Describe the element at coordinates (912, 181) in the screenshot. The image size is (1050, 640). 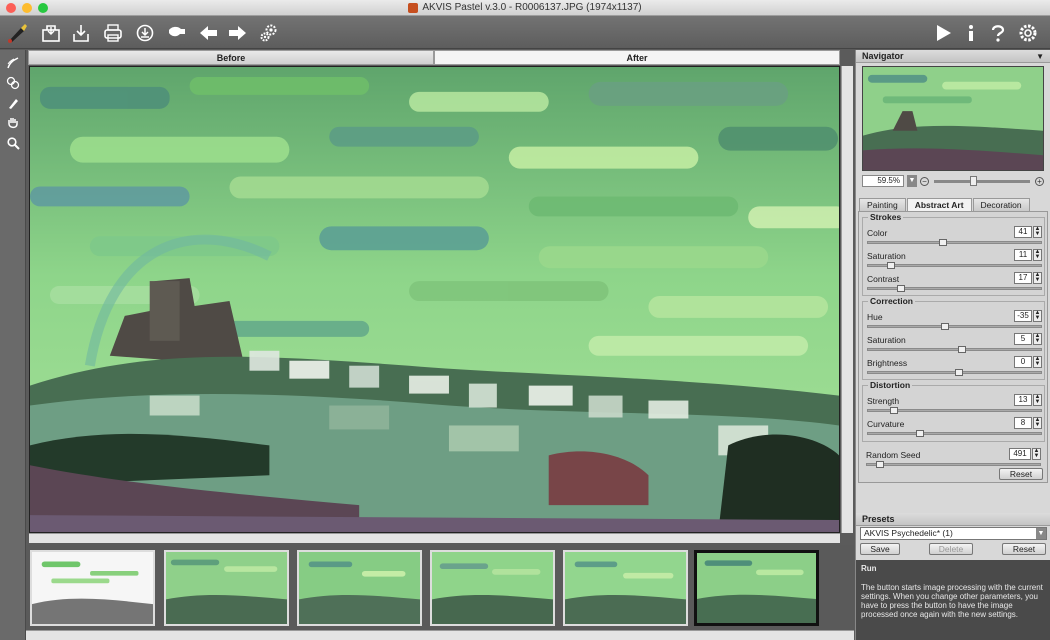
I see `zoom-dropdown-icon: ▼` at that location.